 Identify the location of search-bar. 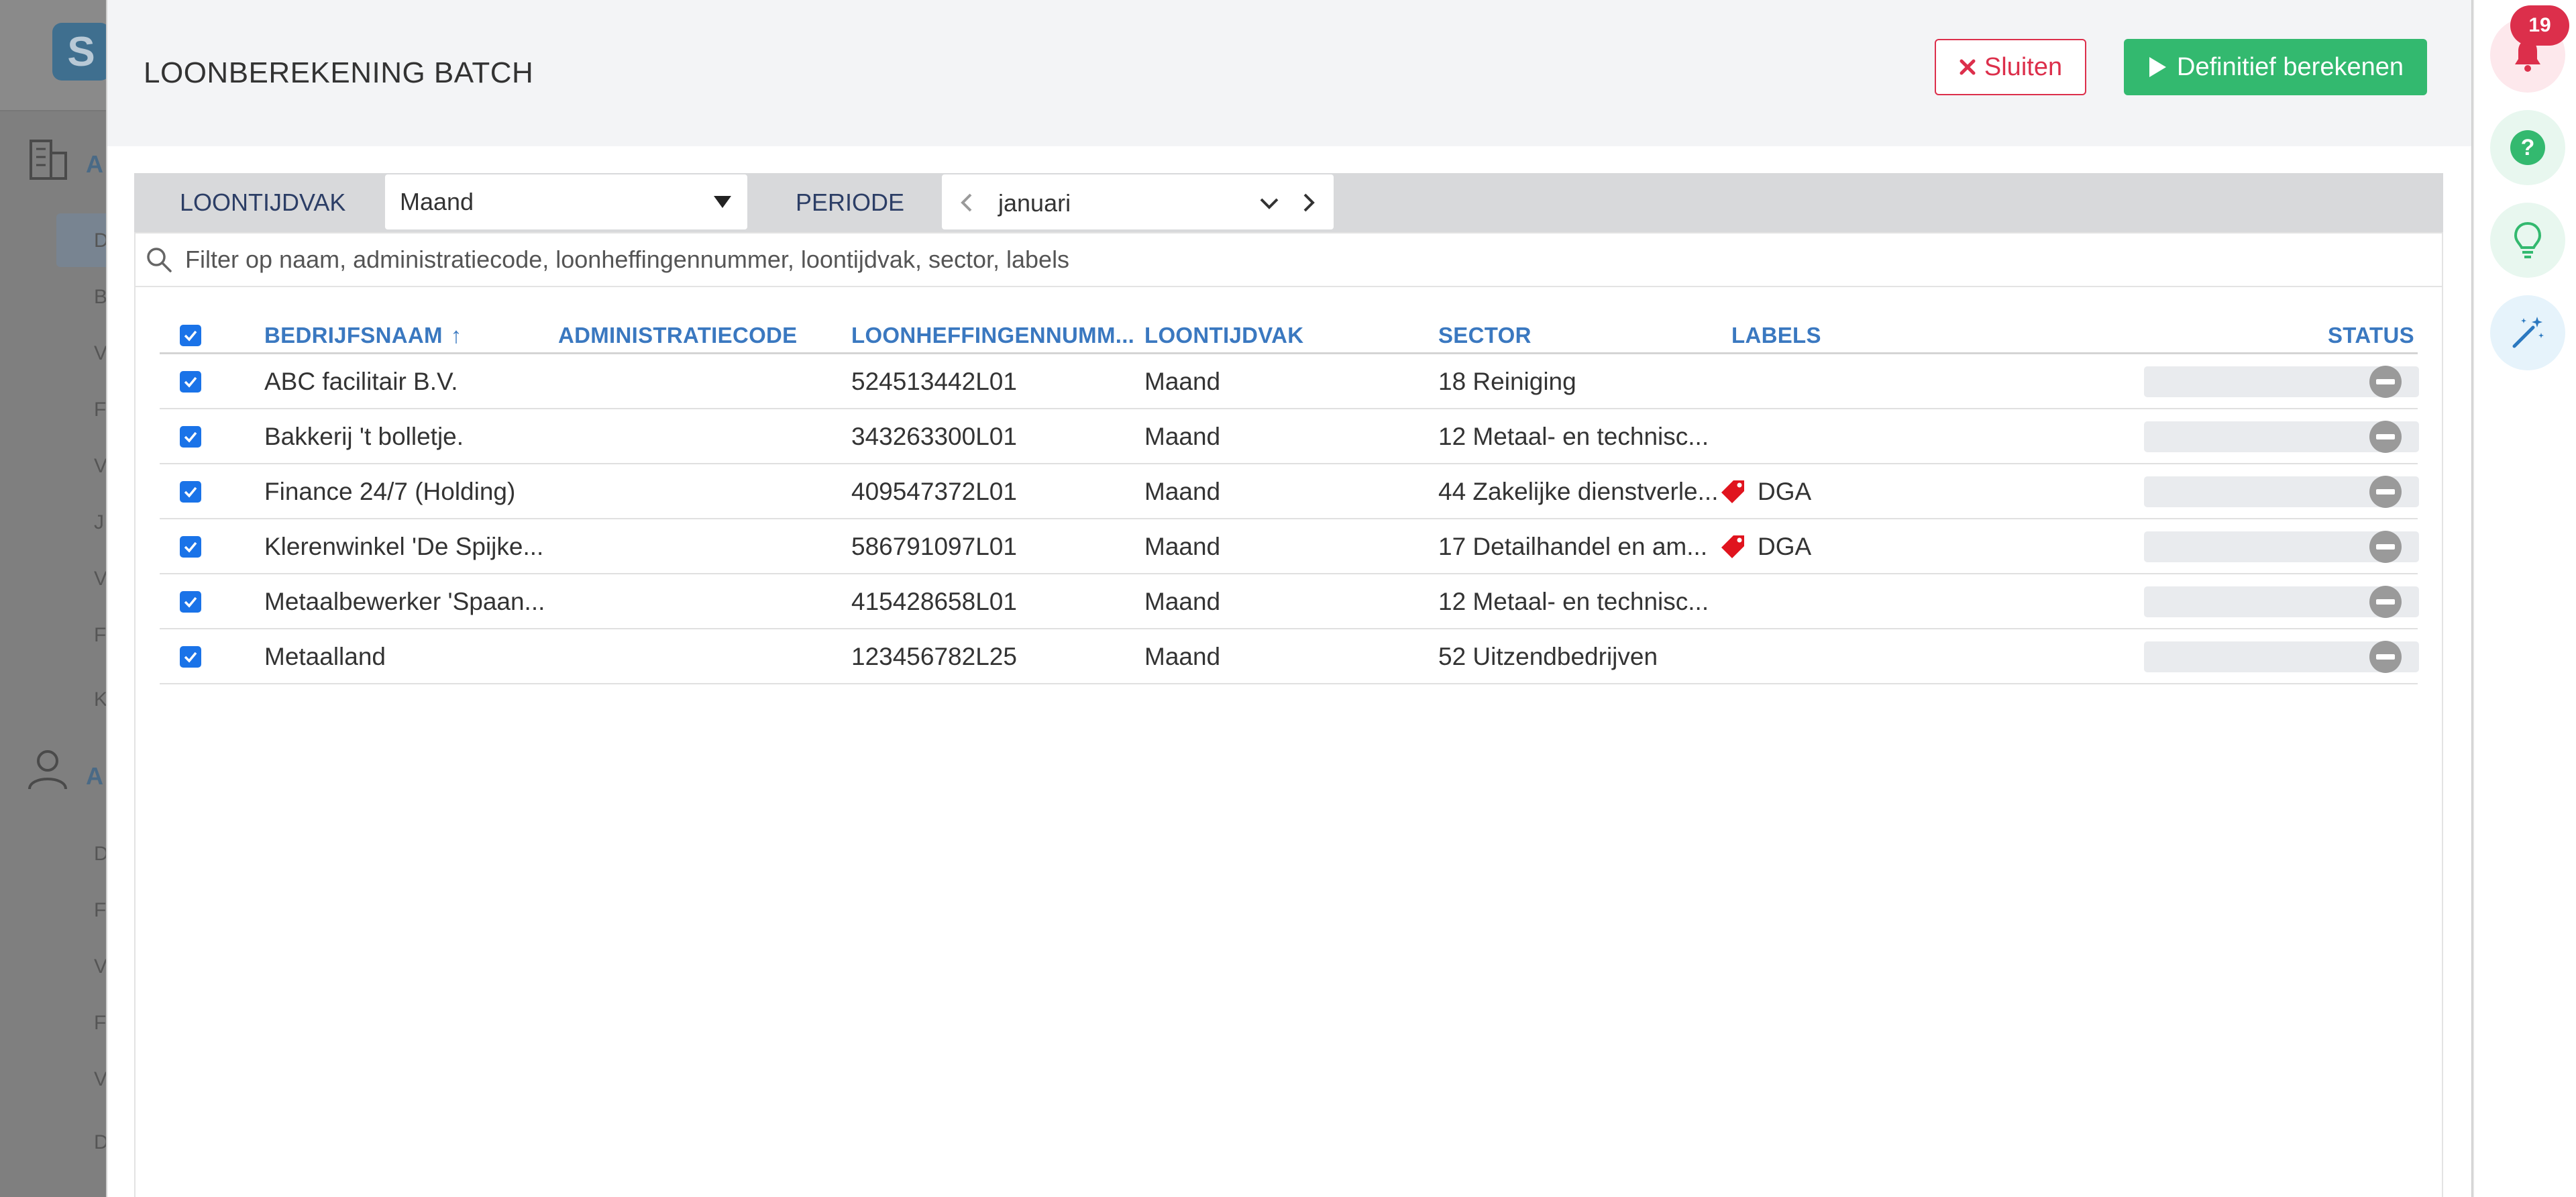
(1288, 259).